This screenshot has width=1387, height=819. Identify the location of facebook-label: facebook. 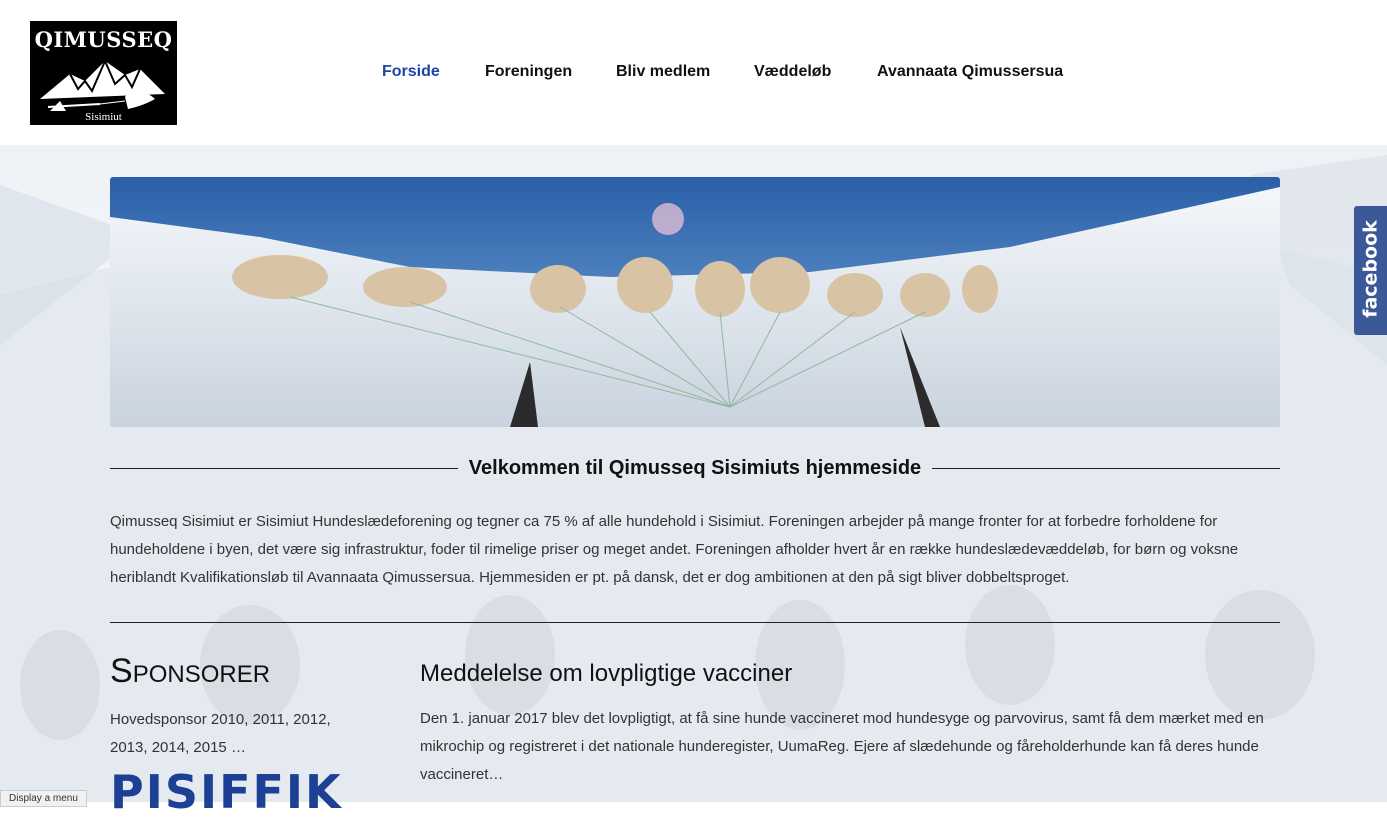
(1370, 269).